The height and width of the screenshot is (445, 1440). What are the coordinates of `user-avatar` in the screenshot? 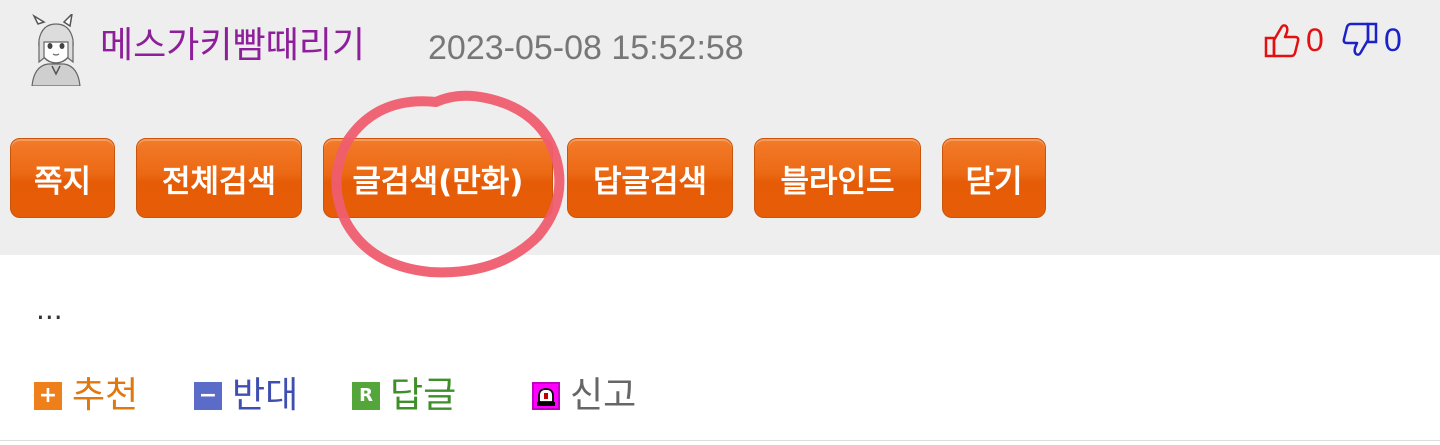 It's located at (56, 49).